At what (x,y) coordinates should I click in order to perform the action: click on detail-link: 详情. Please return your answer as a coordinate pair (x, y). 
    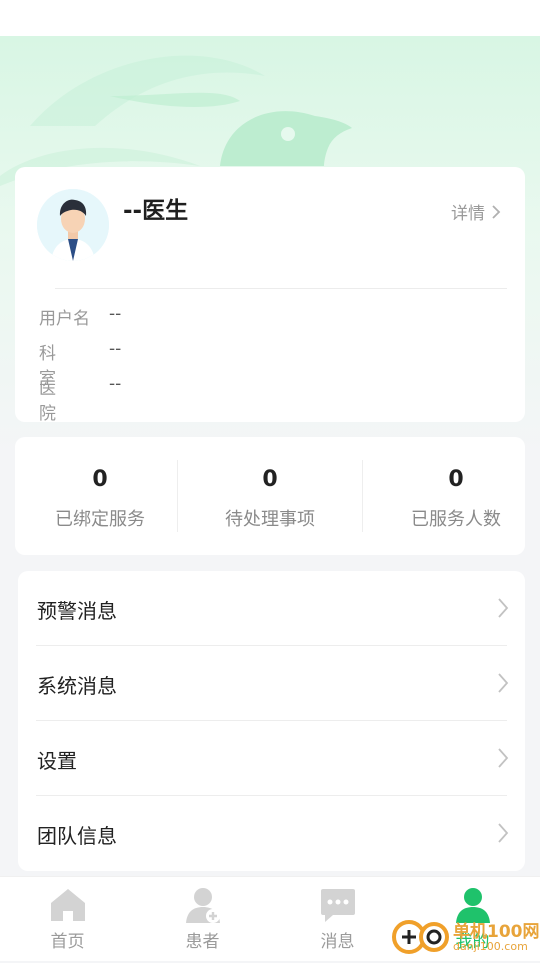
    Looking at the image, I should click on (476, 211).